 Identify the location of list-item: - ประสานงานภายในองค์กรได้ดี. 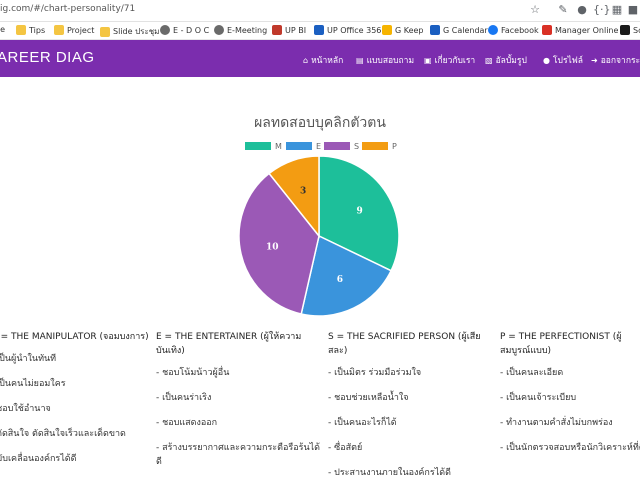
(389, 473).